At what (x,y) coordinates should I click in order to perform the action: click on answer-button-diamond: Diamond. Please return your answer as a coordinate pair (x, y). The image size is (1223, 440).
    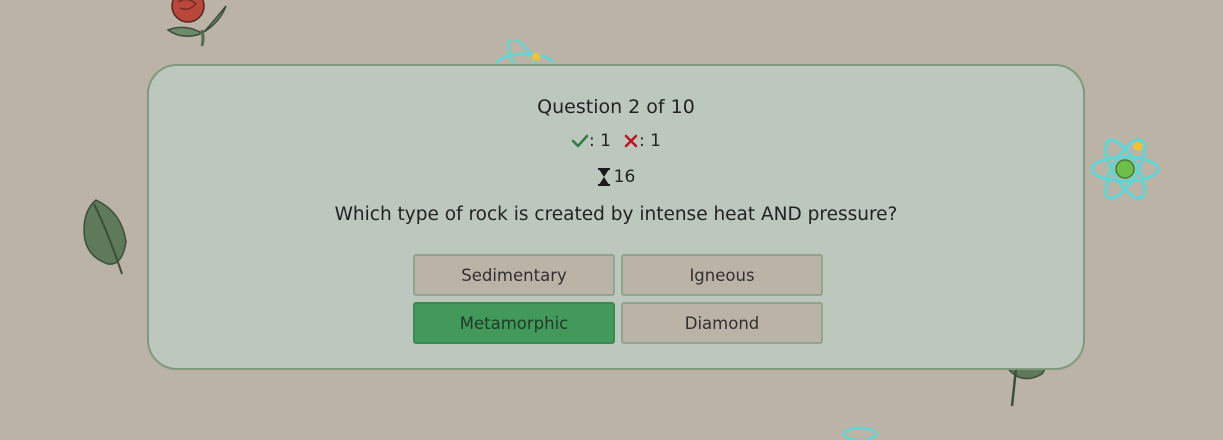
    Looking at the image, I should click on (722, 323).